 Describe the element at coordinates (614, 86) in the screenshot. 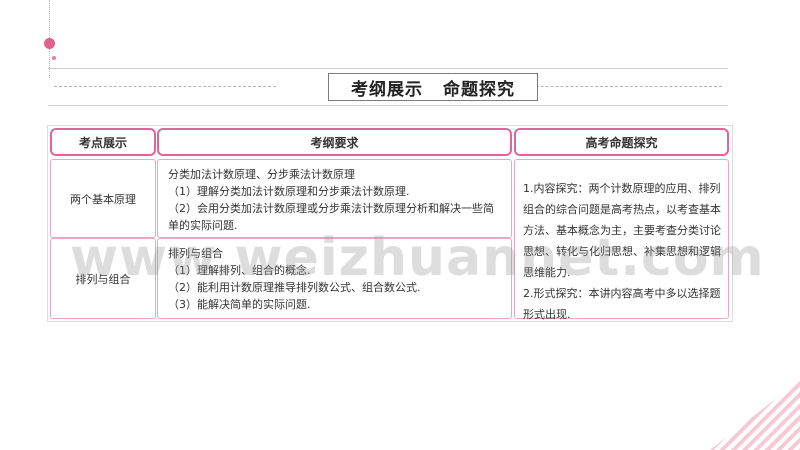

I see `title-dash-right` at that location.